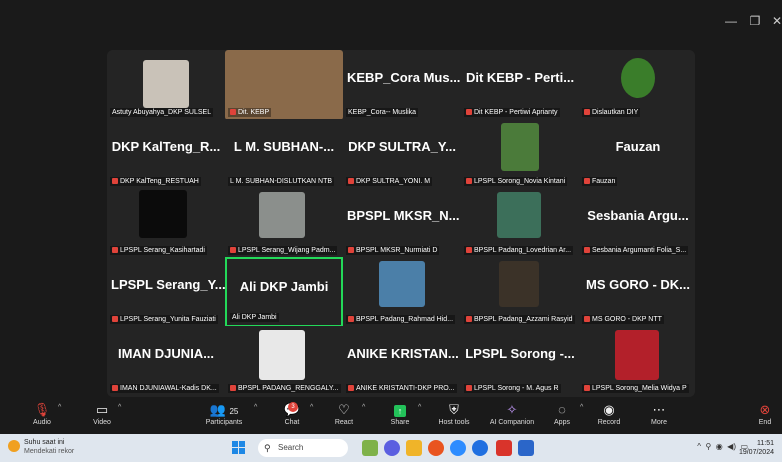 Image resolution: width=782 pixels, height=462 pixels. Describe the element at coordinates (565, 413) in the screenshot. I see `apps-button: ◌ Apps ^` at that location.